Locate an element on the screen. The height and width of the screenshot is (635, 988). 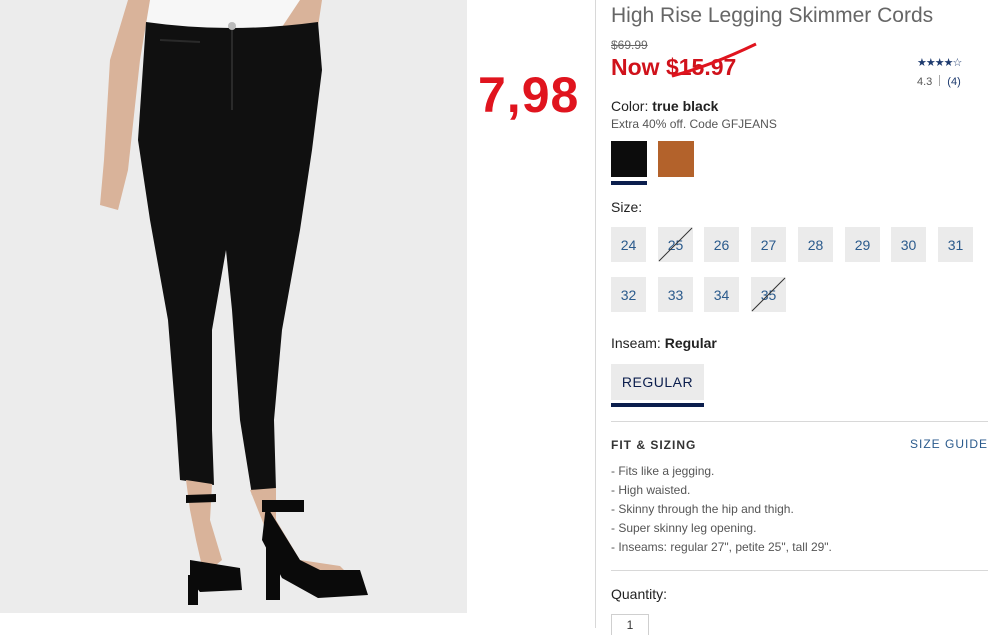
product-title: High Rise Legging Skimmer Cords is located at coordinates (772, 15).